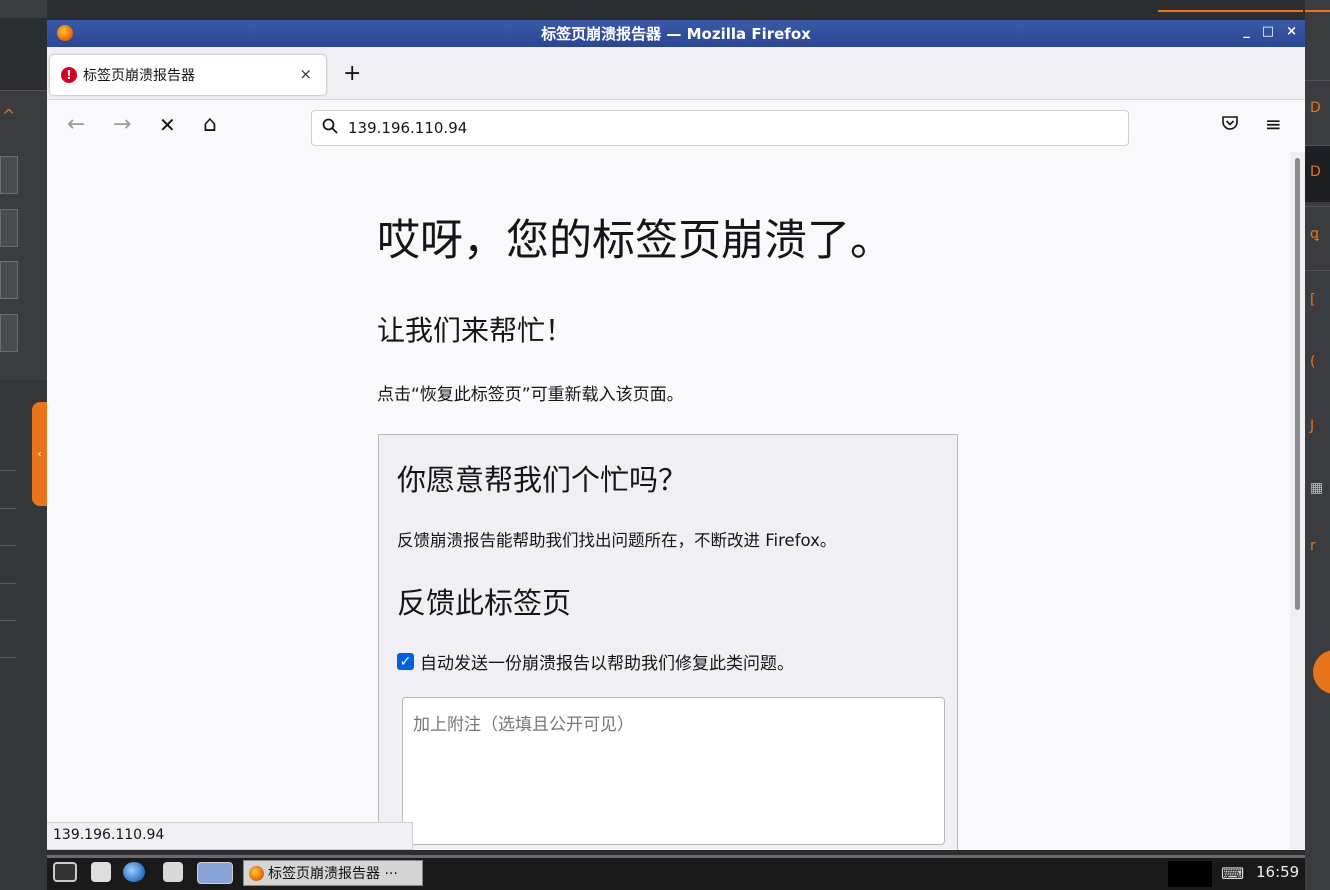 The image size is (1330, 890). What do you see at coordinates (23, 445) in the screenshot?
I see `host-left-panel: ^ ‹` at bounding box center [23, 445].